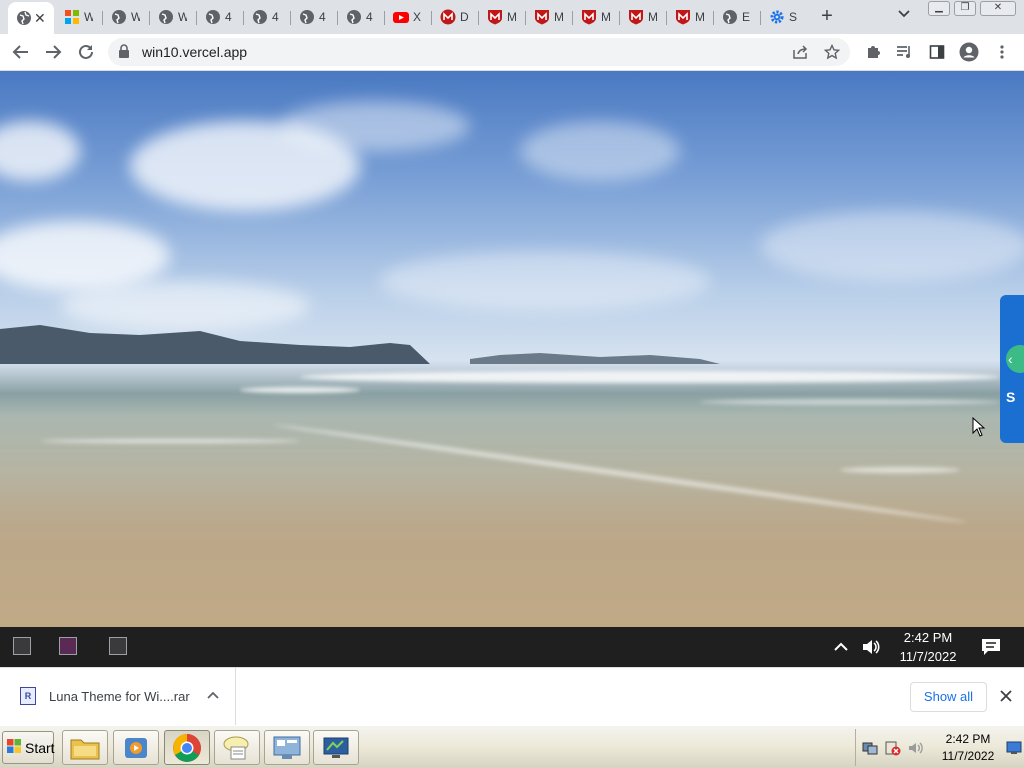 The width and height of the screenshot is (1024, 768). I want to click on download-file-name: Luna Theme for Wi....rar, so click(119, 696).